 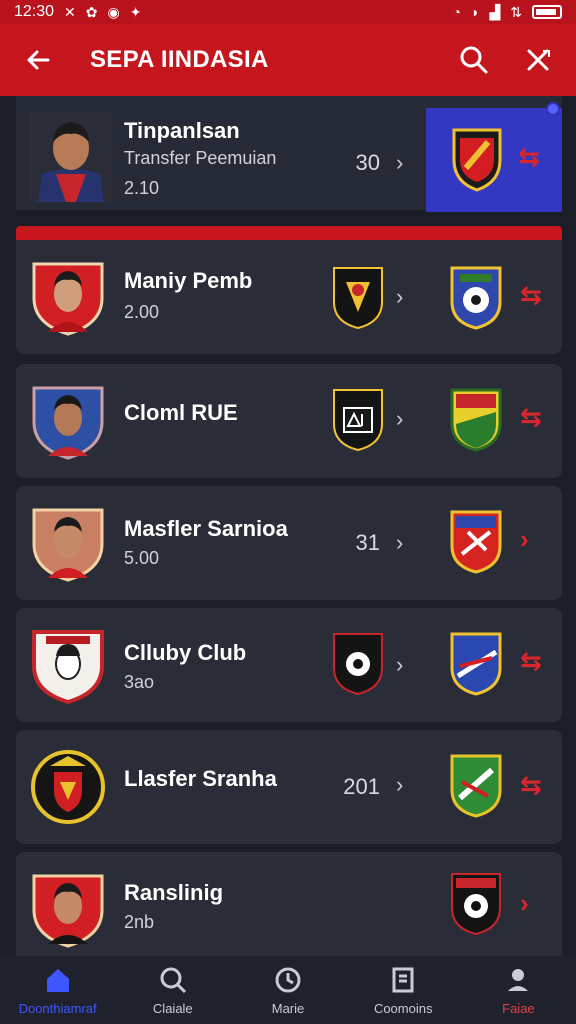 What do you see at coordinates (181, 412) in the screenshot?
I see `player-name: Cloml RUE` at bounding box center [181, 412].